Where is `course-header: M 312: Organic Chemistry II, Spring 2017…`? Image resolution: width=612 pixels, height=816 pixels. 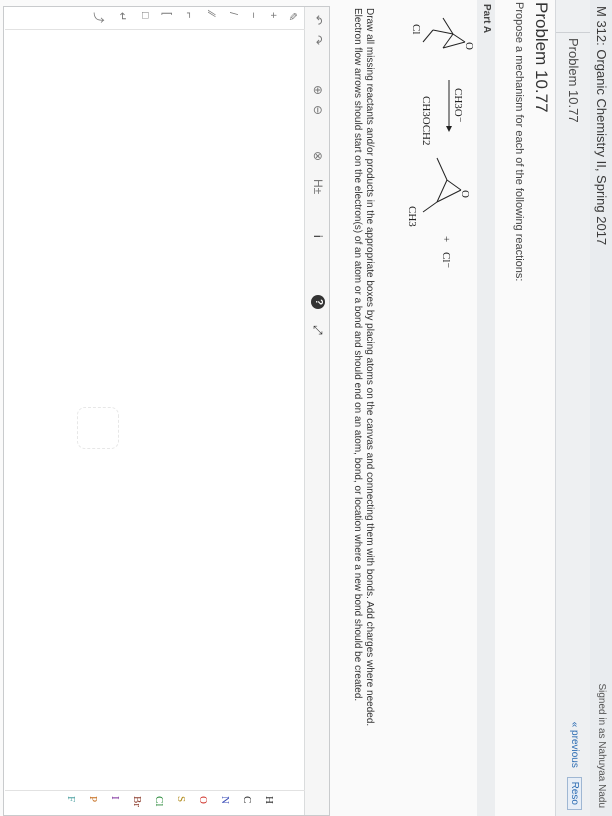 course-header: M 312: Organic Chemistry II, Spring 2017… is located at coordinates (600, 408).